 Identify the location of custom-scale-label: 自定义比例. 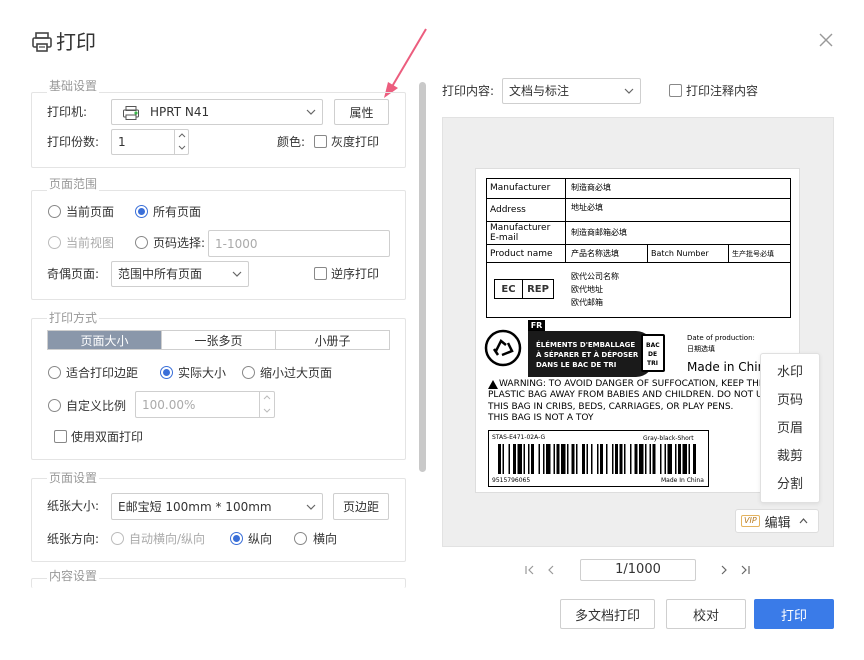
(96, 406).